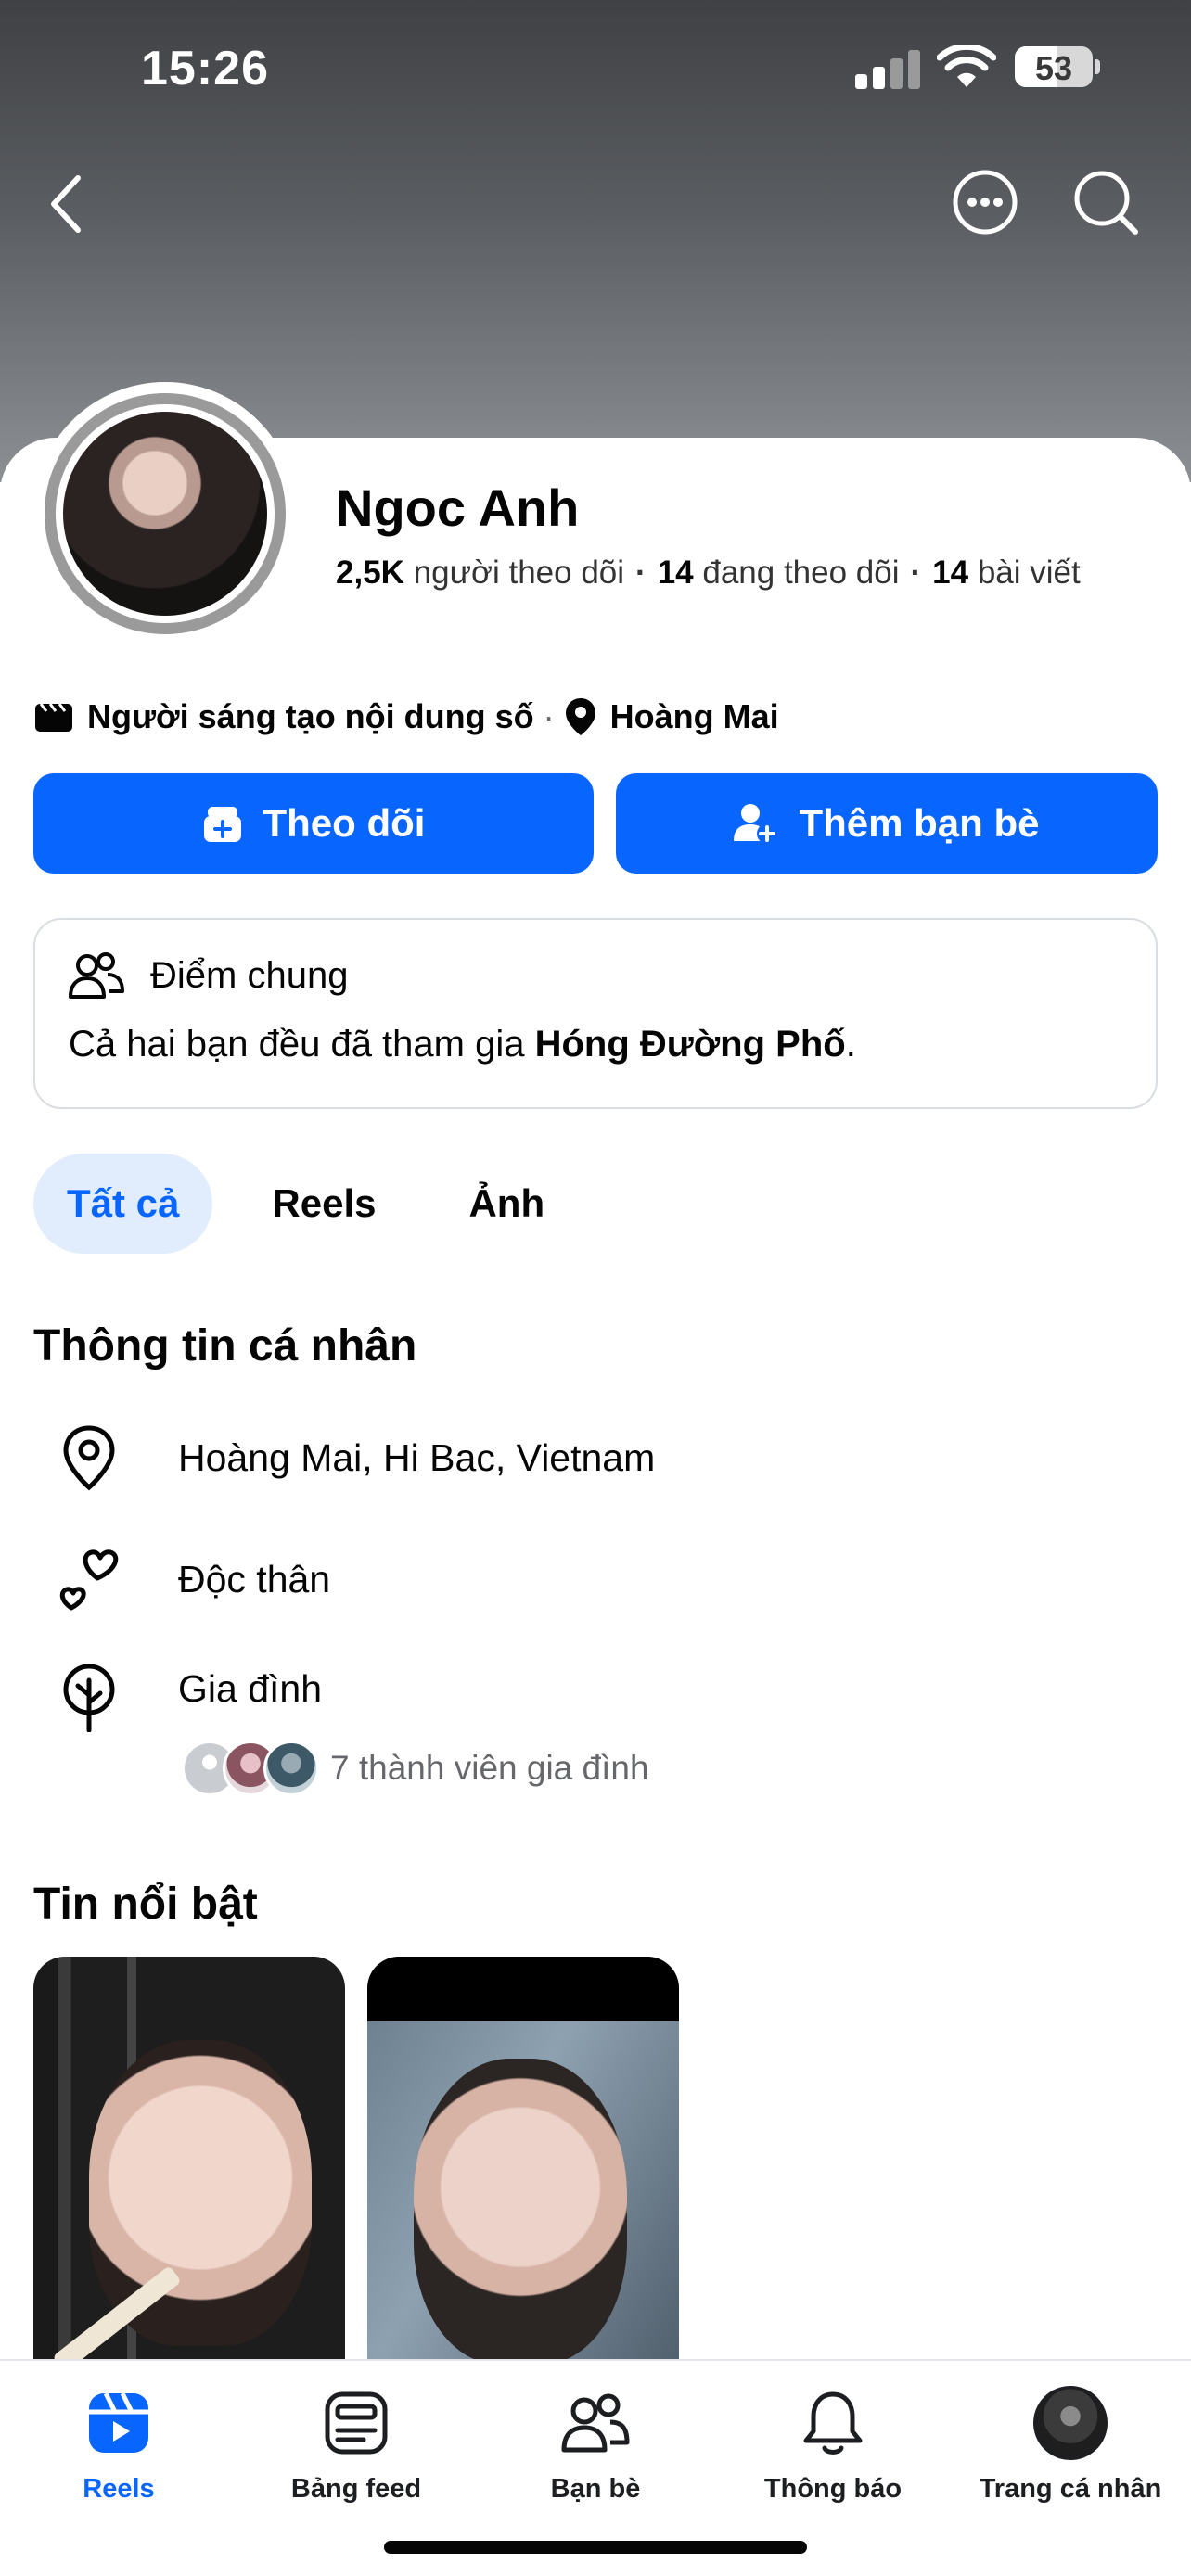  Describe the element at coordinates (1029, 573) in the screenshot. I see `posts-label: bài viết` at that location.